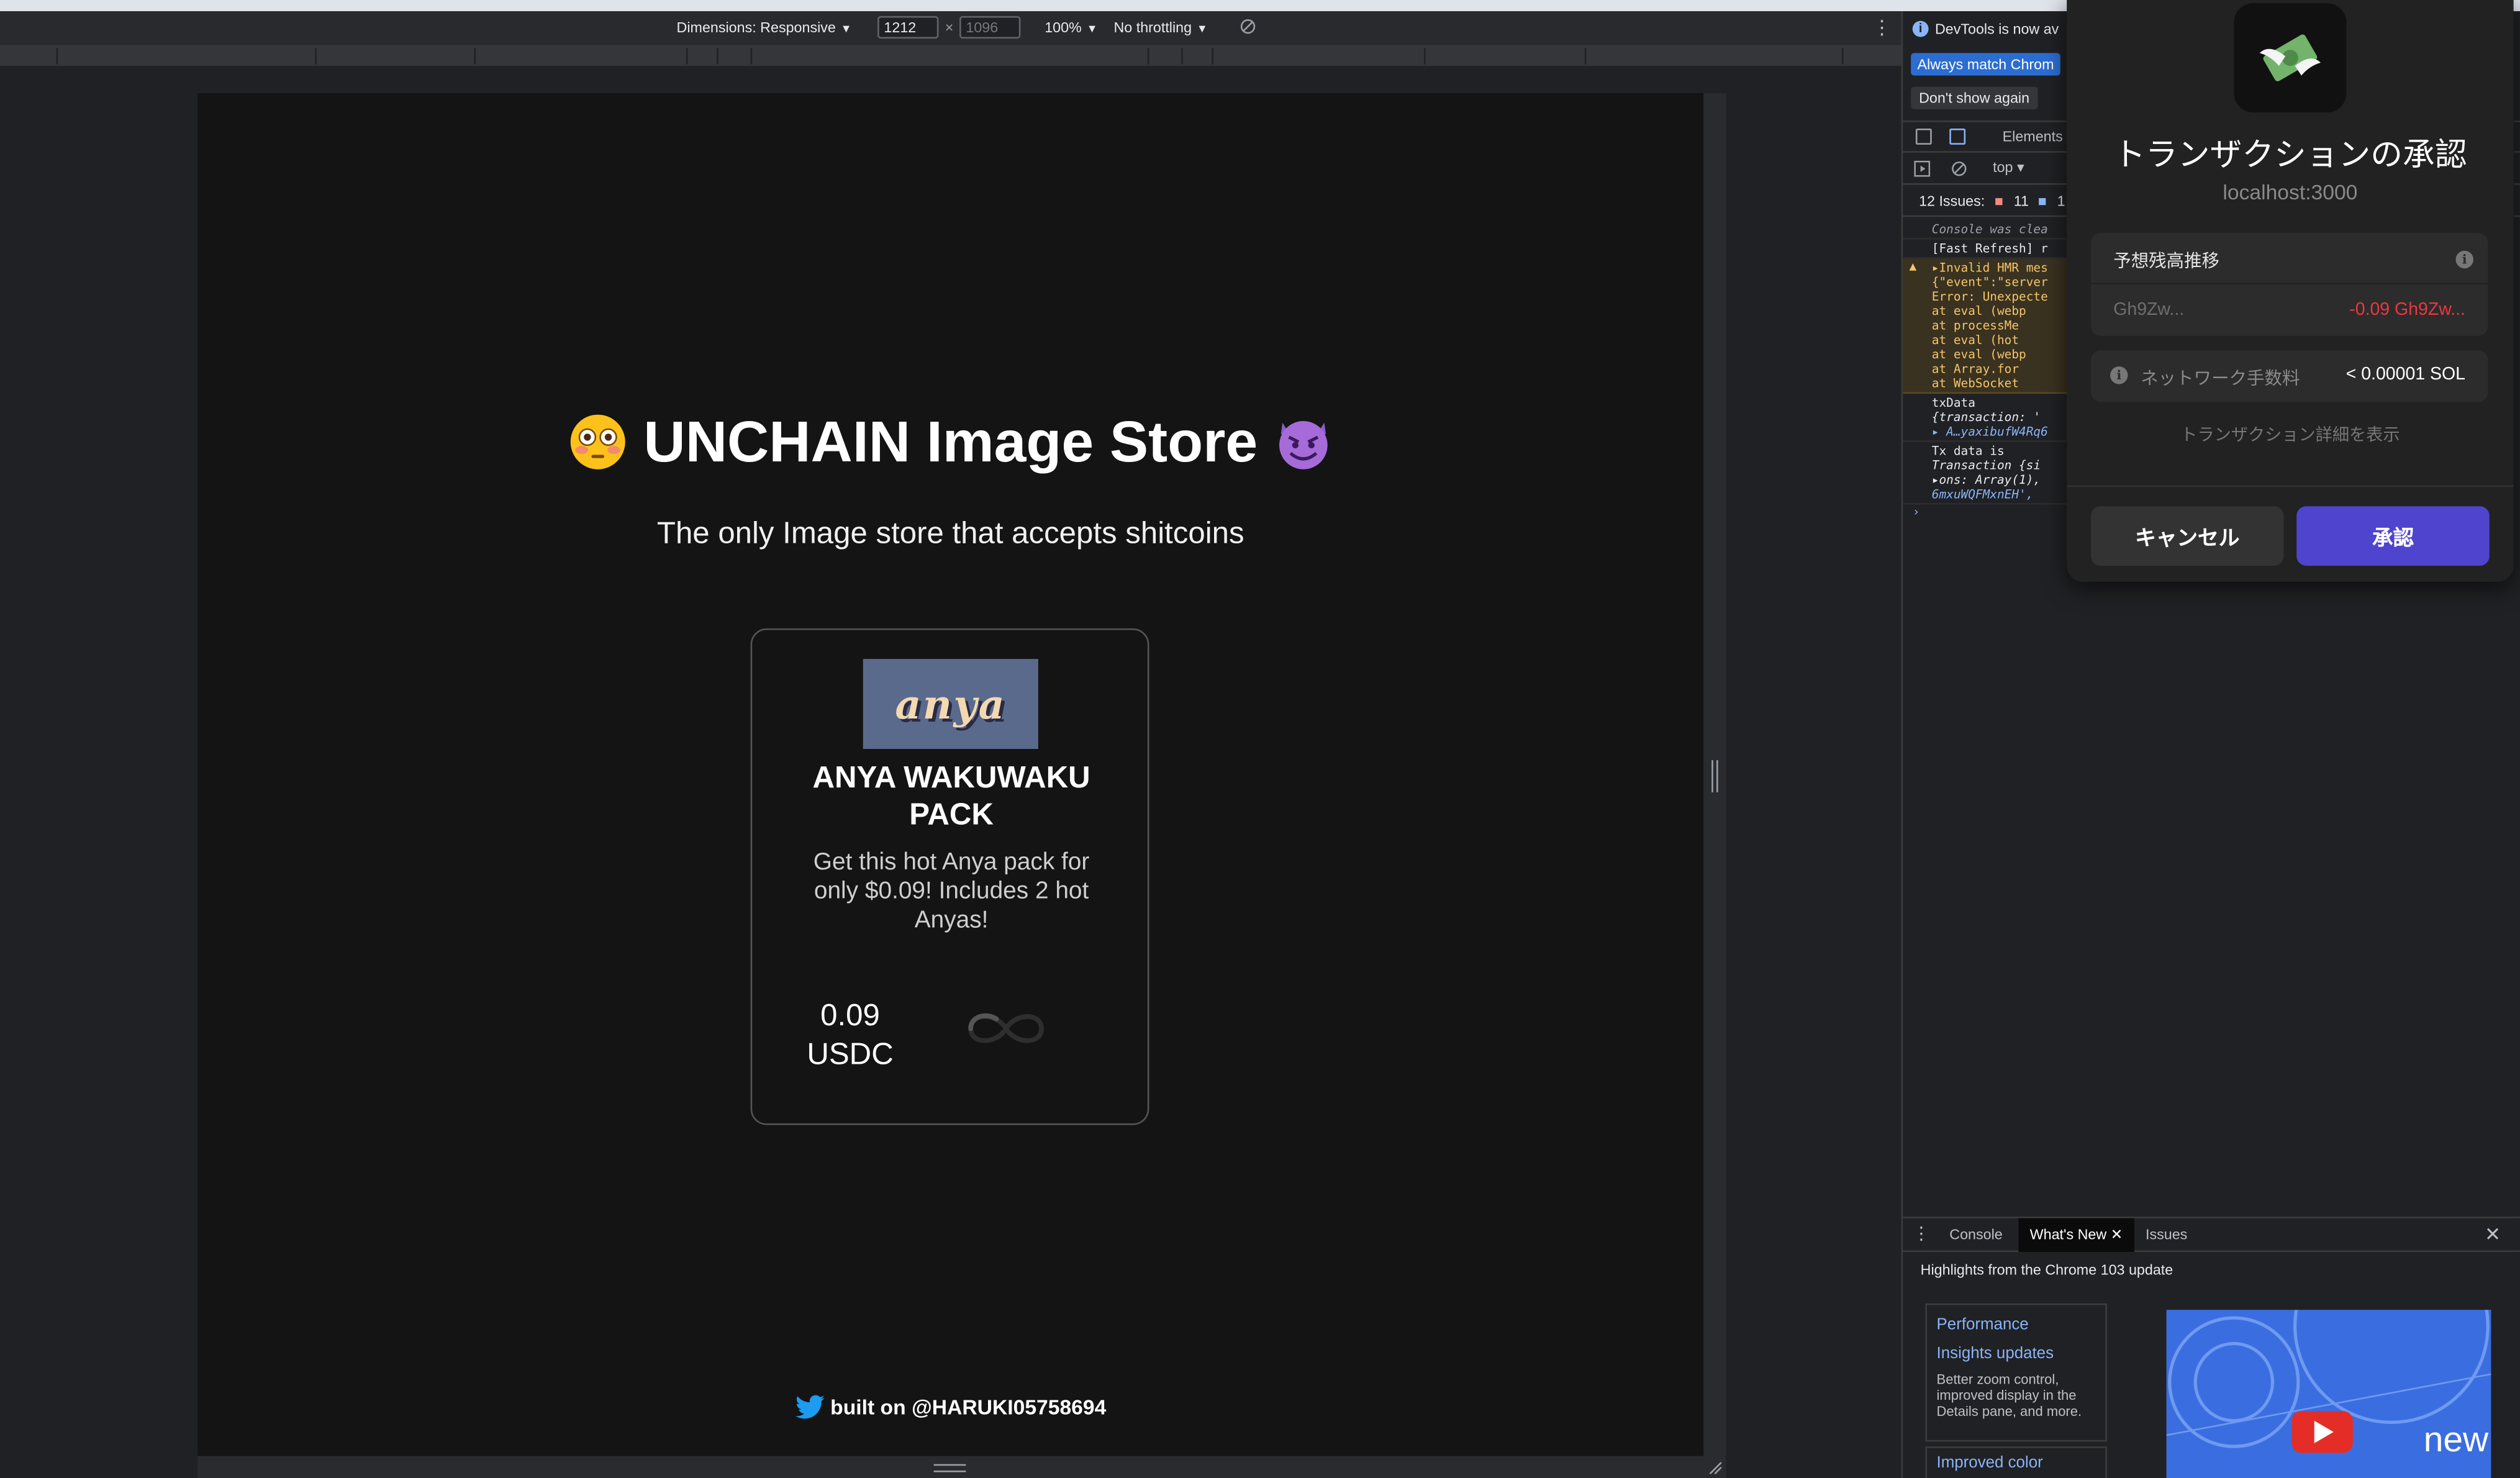  I want to click on kebab-menu-icon: ⋮, so click(1882, 27).